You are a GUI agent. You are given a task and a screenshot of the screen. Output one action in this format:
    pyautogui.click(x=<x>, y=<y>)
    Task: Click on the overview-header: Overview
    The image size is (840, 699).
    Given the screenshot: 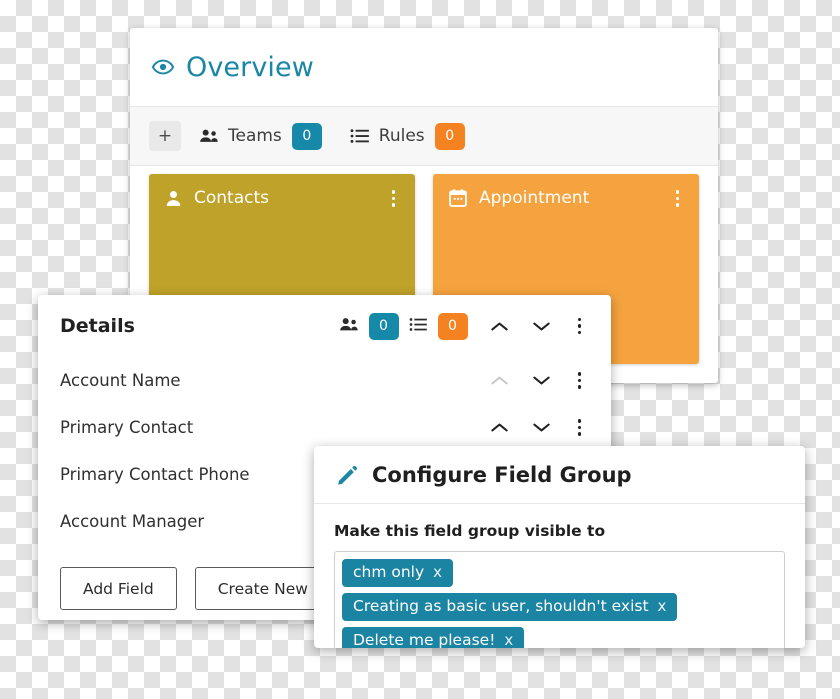 What is the action you would take?
    pyautogui.click(x=424, y=67)
    